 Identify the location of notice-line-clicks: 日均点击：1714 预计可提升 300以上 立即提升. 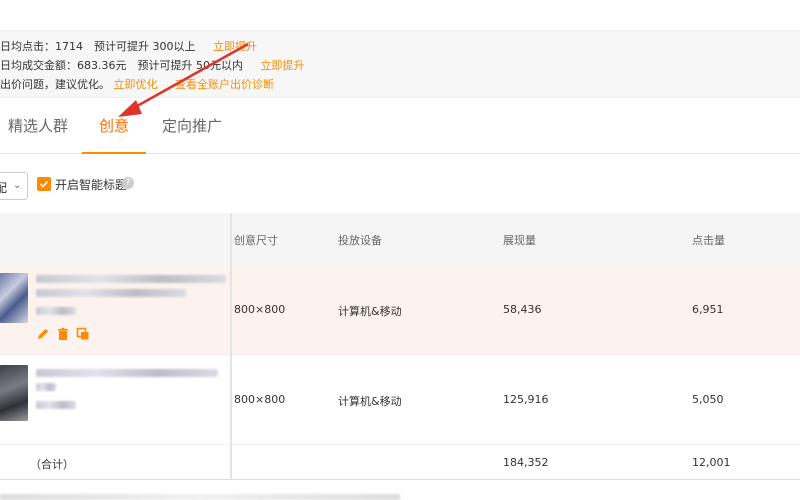
(128, 46).